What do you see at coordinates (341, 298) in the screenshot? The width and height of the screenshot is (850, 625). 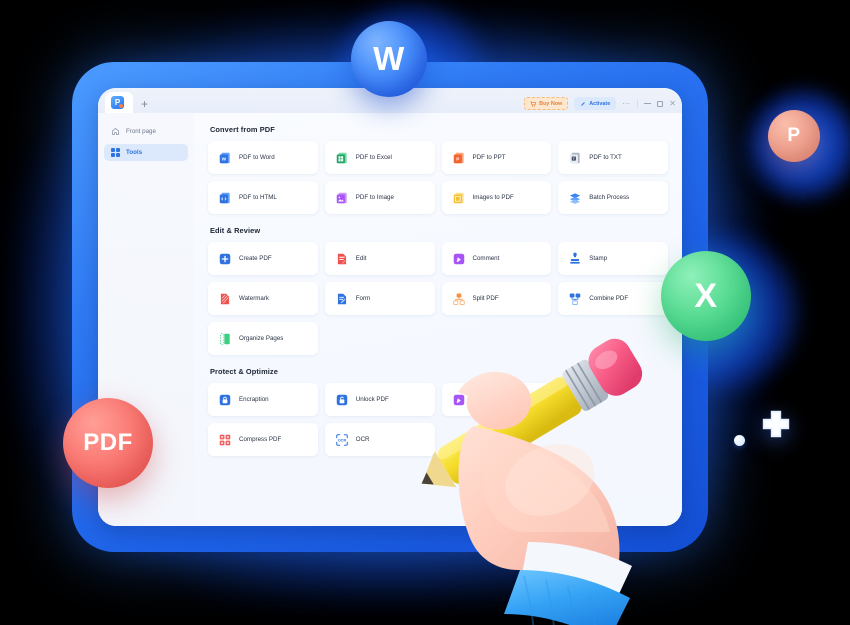 I see `form-icon` at bounding box center [341, 298].